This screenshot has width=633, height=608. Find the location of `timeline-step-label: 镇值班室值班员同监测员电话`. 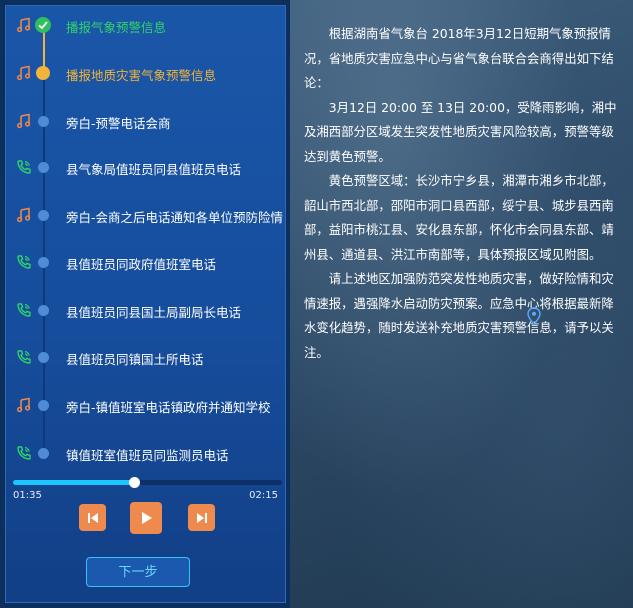

timeline-step-label: 镇值班室值班员同监测员电话 is located at coordinates (147, 455).